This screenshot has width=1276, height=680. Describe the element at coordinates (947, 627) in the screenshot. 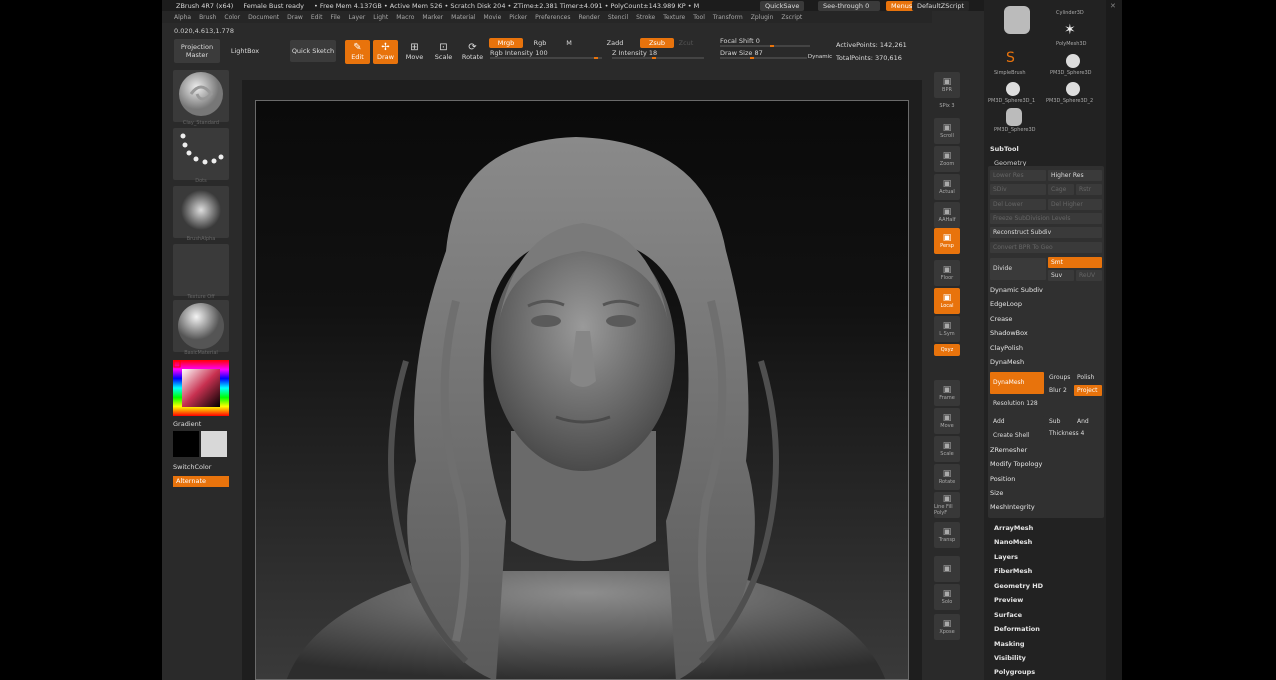

I see `xpose-button: ▣ Xpose` at that location.